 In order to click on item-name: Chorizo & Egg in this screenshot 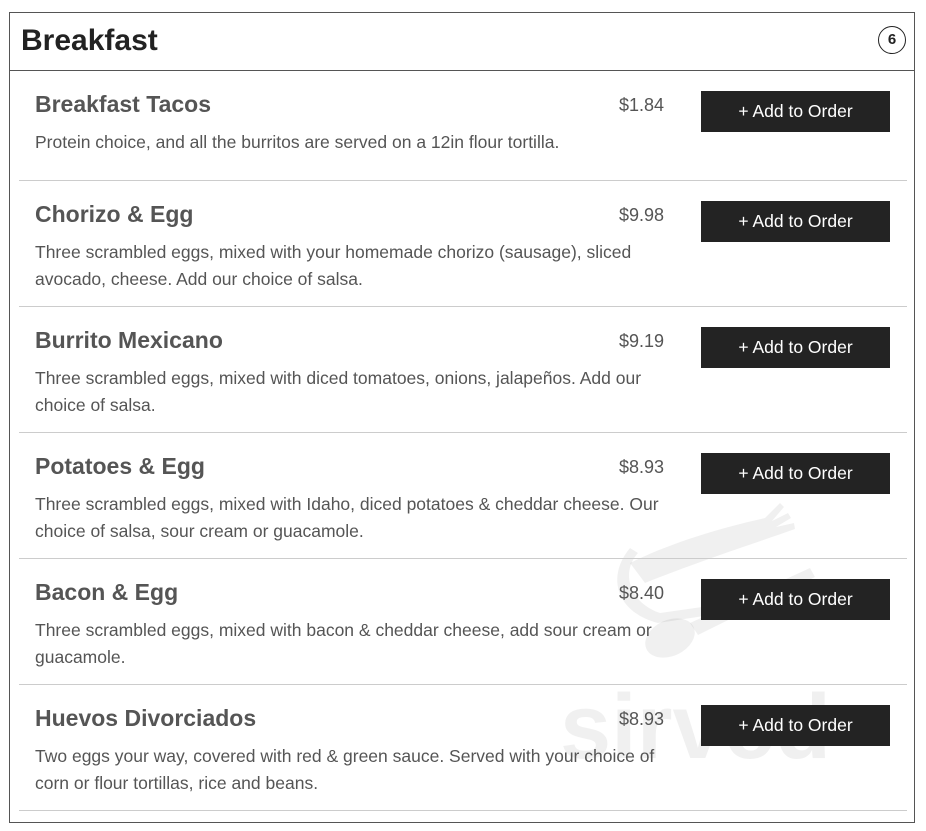, I will do `click(114, 214)`.